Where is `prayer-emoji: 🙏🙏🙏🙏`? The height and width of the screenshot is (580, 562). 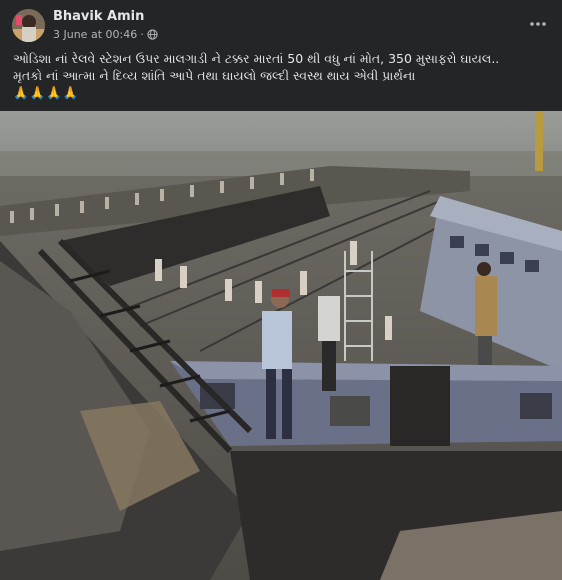
prayer-emoji: 🙏🙏🙏🙏 is located at coordinates (46, 92).